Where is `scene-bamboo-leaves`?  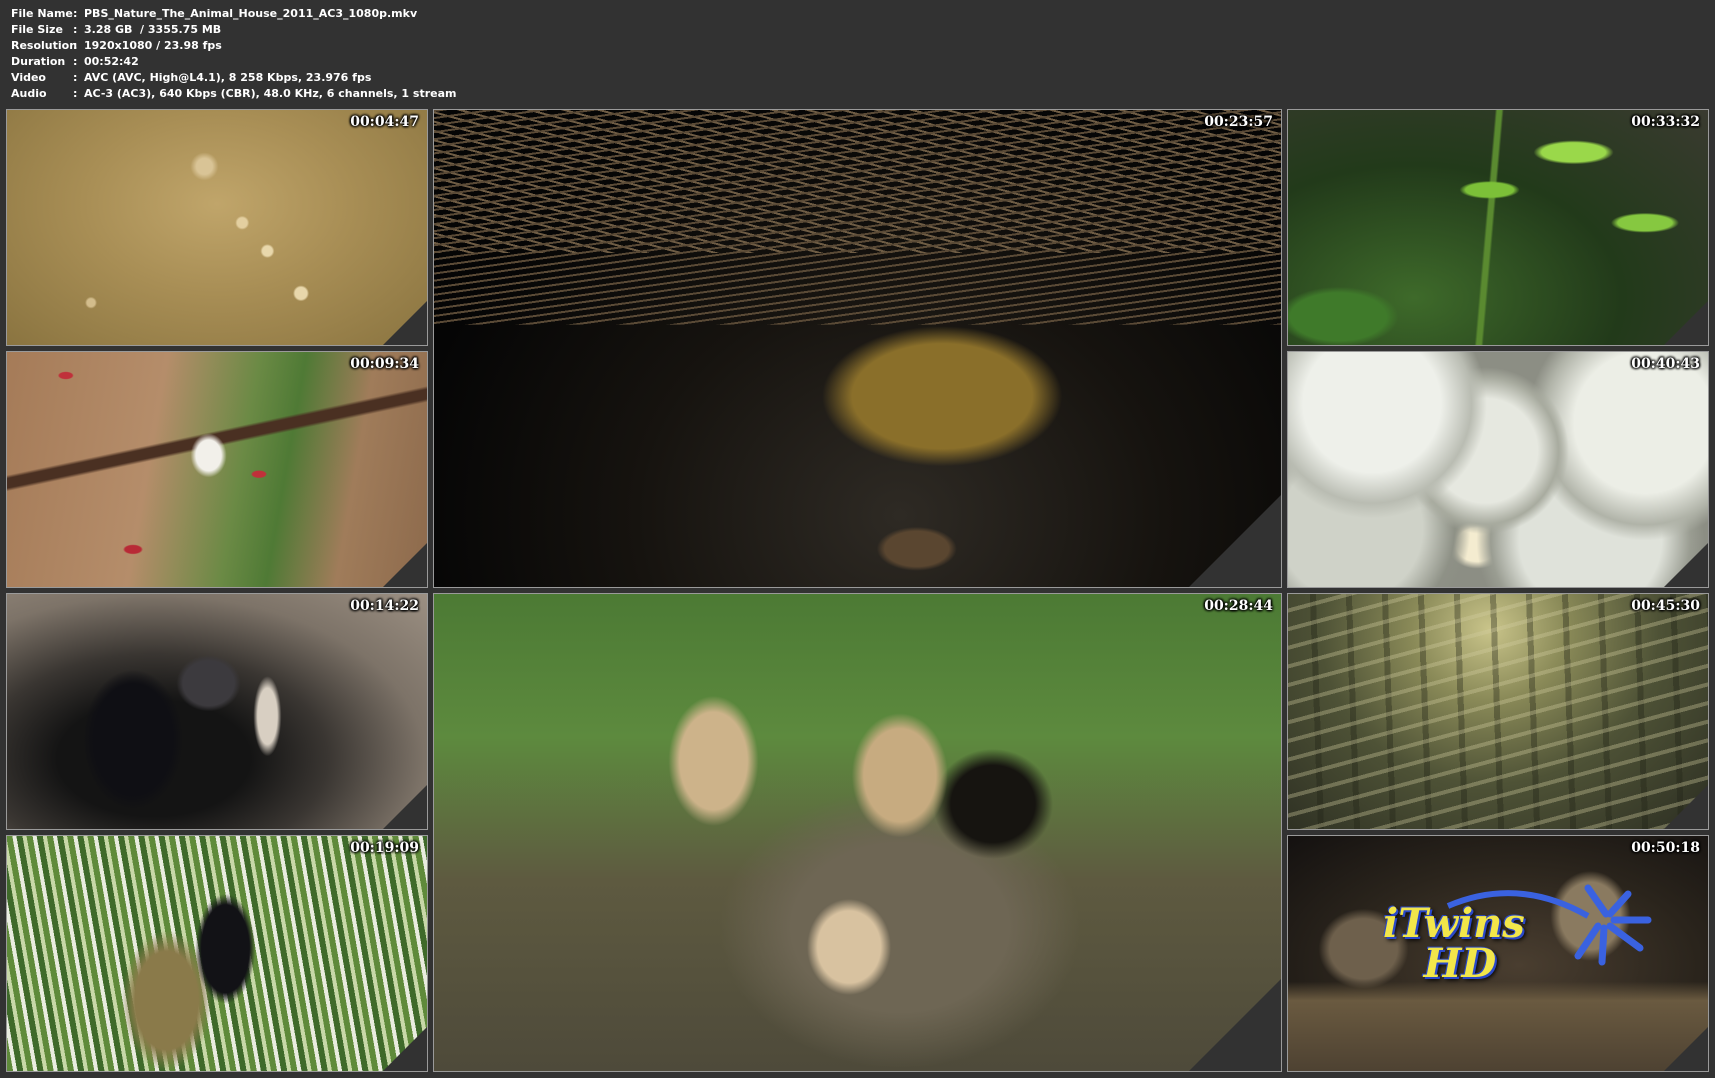
scene-bamboo-leaves is located at coordinates (1498, 227).